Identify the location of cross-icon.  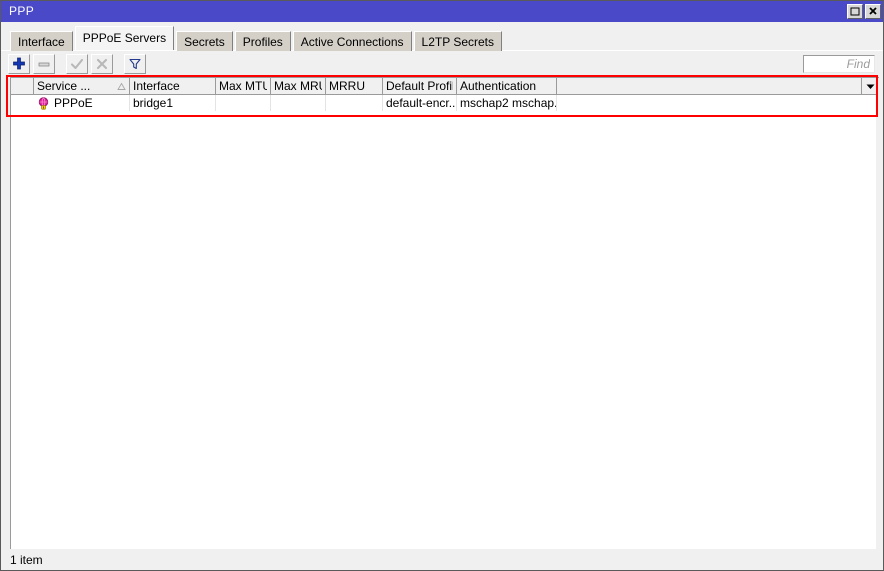
(102, 64).